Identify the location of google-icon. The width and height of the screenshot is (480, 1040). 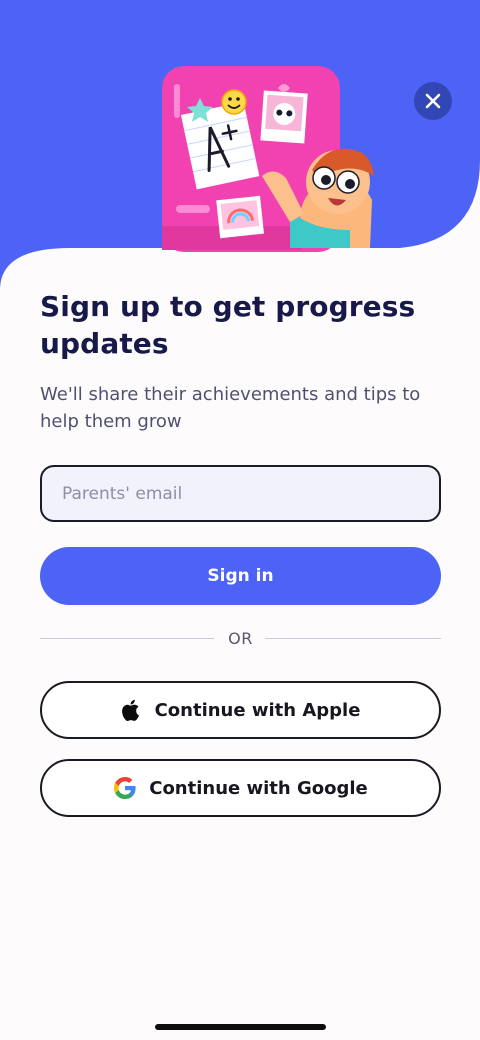
(125, 788).